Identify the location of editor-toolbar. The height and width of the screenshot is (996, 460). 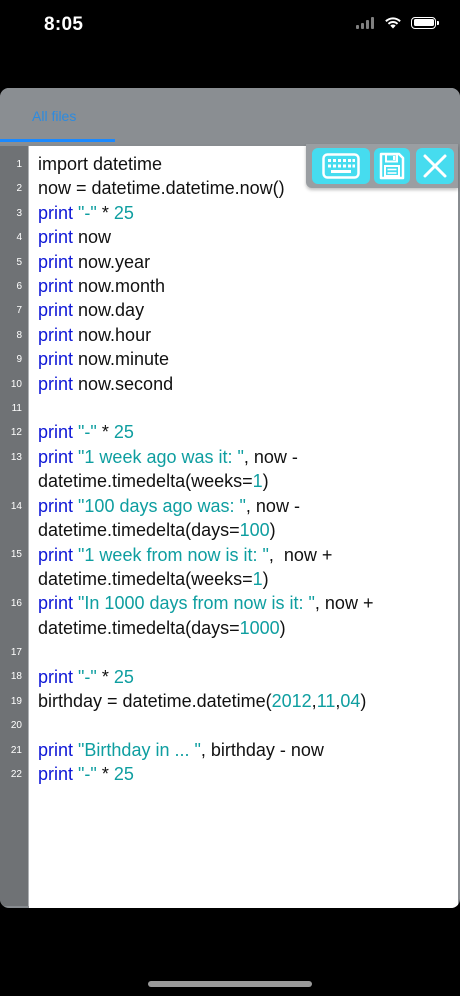
(382, 166).